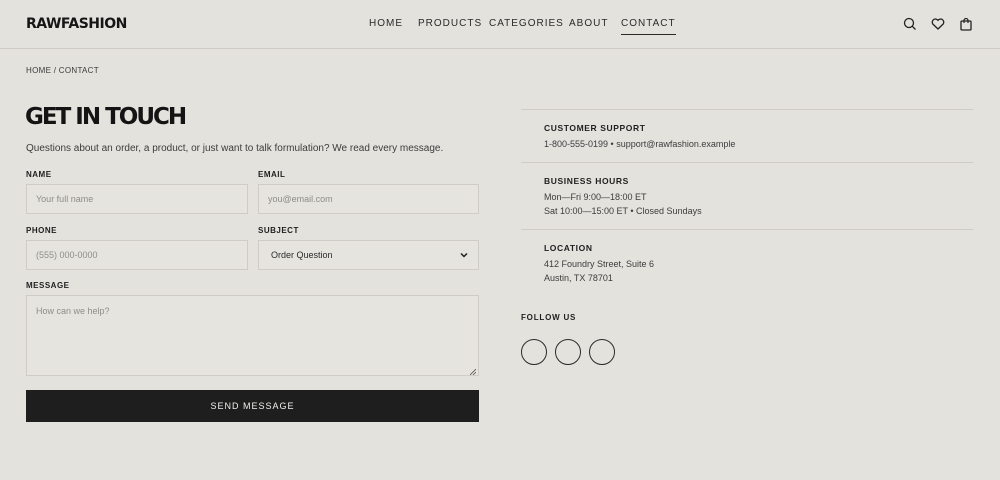 The height and width of the screenshot is (480, 1000). What do you see at coordinates (910, 24) in the screenshot?
I see `search-icon` at bounding box center [910, 24].